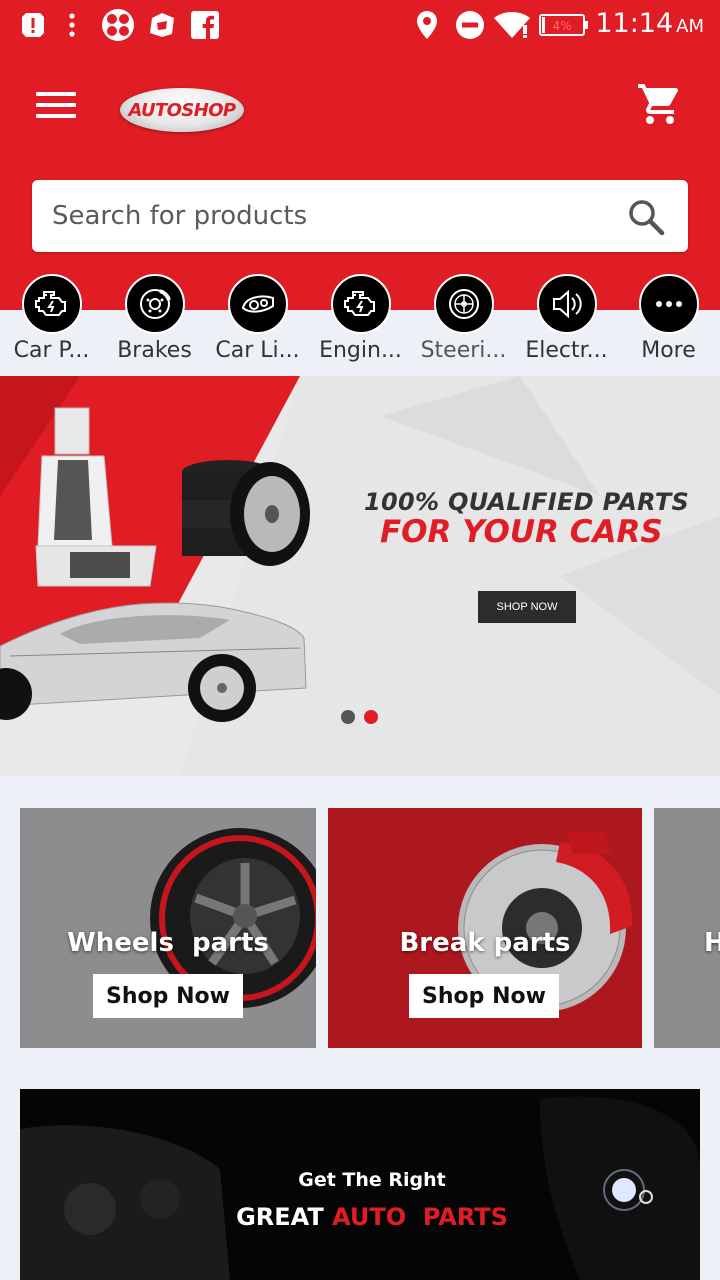 This screenshot has height=1280, width=720. Describe the element at coordinates (634, 23) in the screenshot. I see `clock-text: 11:14` at that location.